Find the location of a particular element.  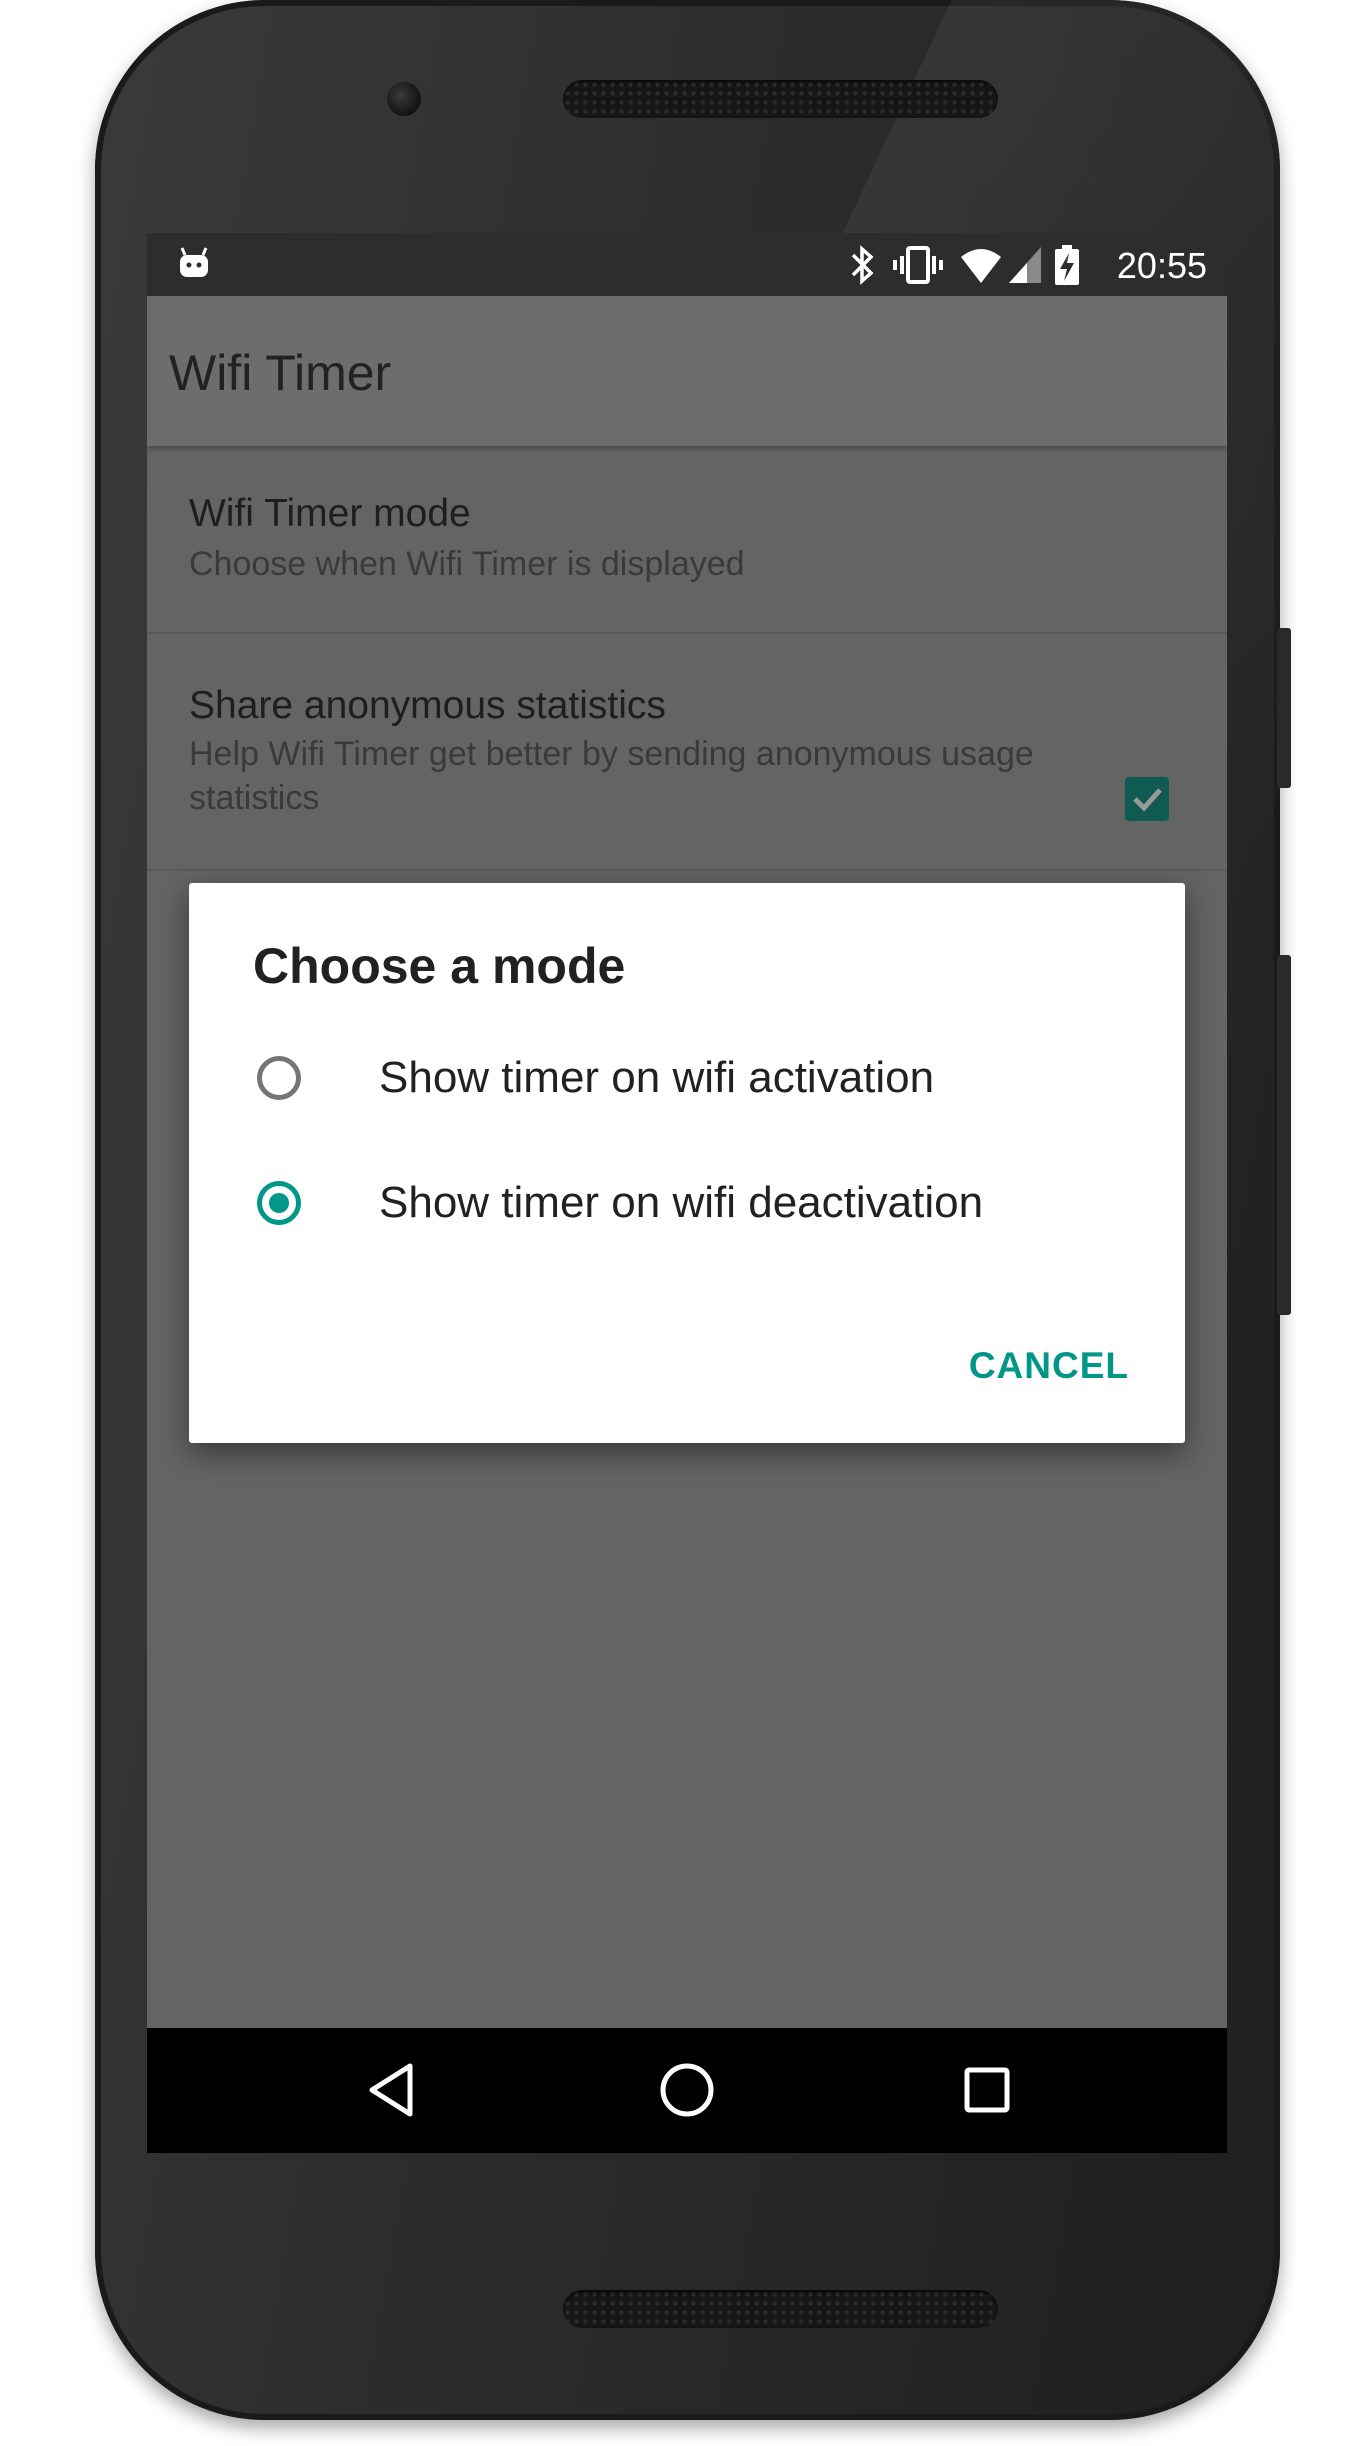

front-camera is located at coordinates (404, 99).